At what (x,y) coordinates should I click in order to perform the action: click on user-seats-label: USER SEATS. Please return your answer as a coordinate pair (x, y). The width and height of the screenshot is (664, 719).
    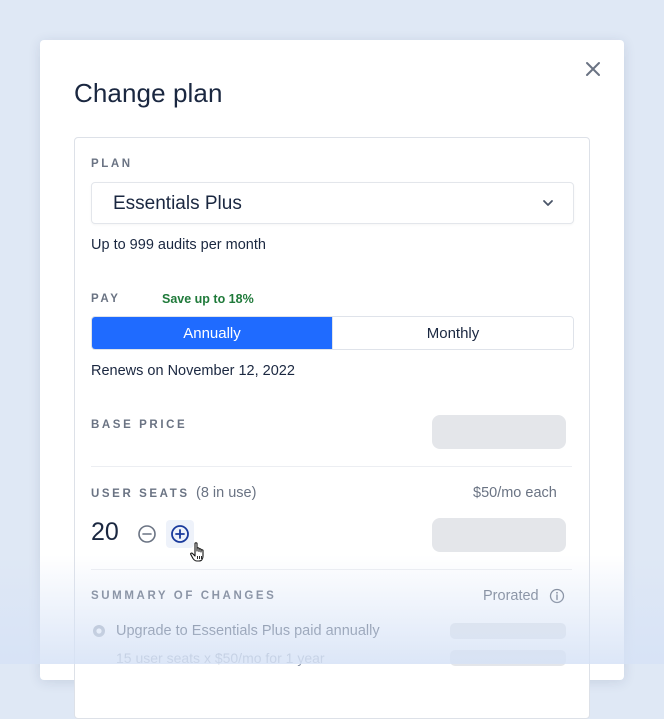
    Looking at the image, I should click on (140, 494).